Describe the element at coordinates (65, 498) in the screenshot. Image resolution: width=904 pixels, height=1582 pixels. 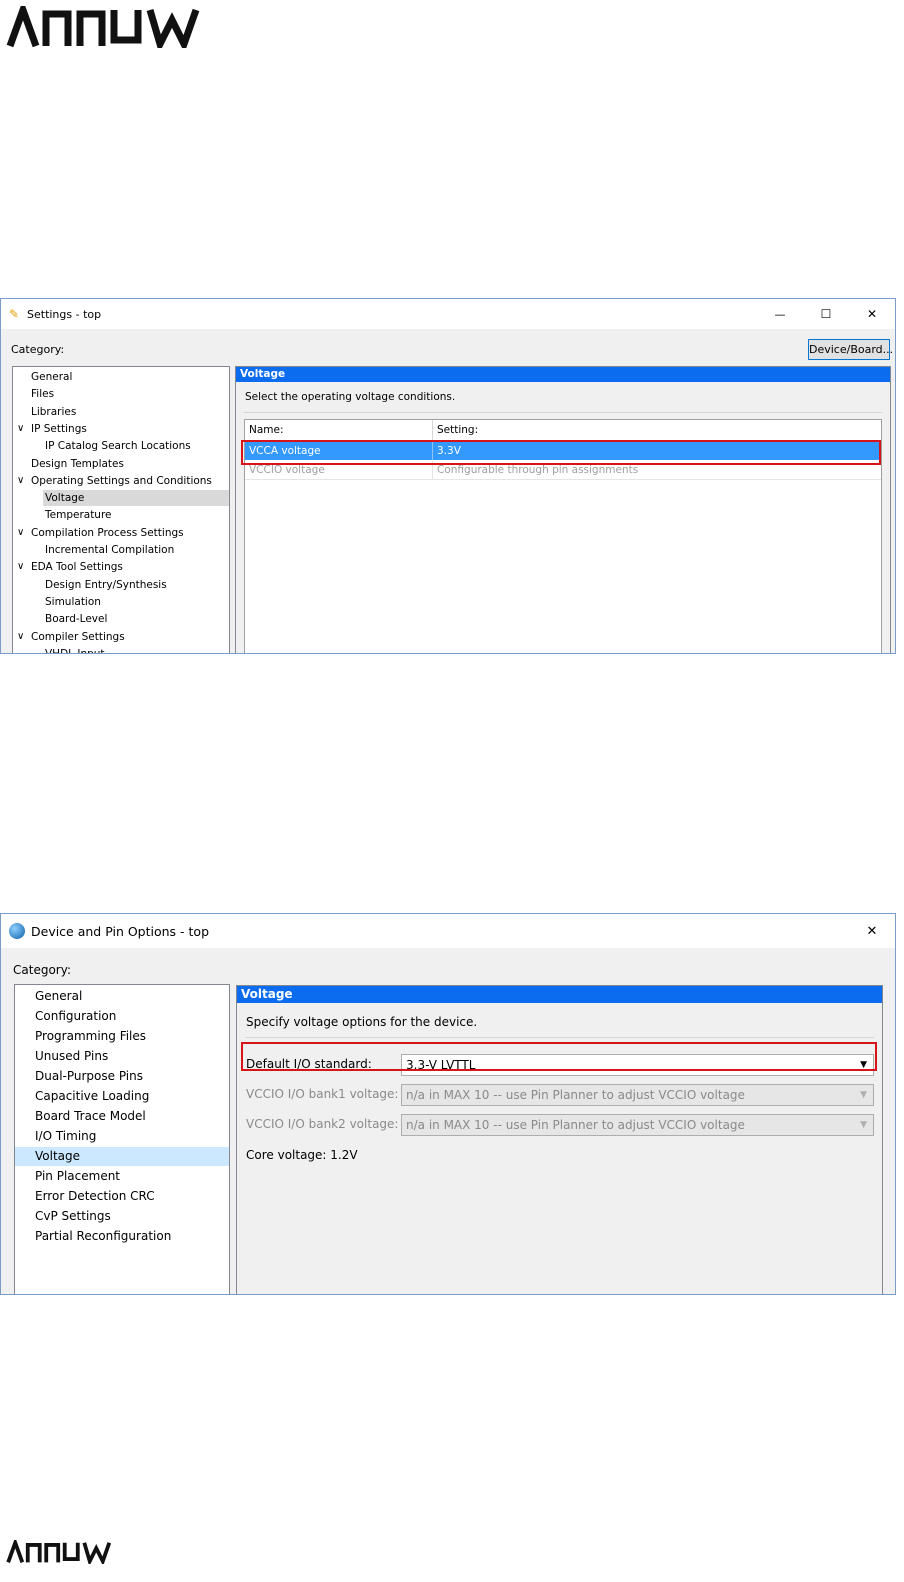
I see `tree-item-label: Voltage` at that location.